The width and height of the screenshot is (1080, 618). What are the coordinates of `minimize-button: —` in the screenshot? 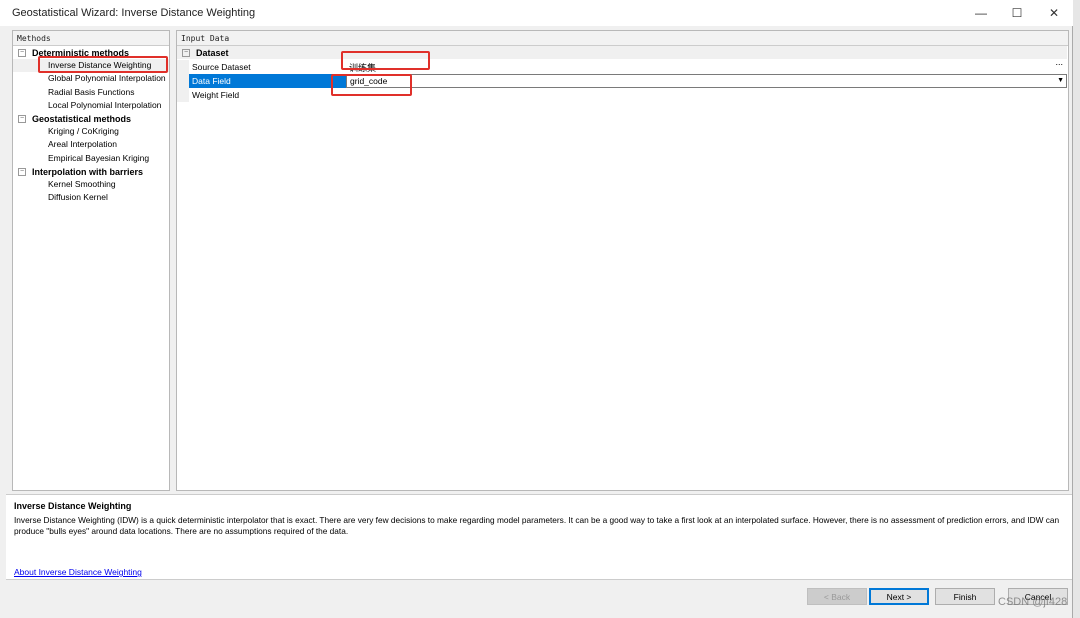 It's located at (981, 13).